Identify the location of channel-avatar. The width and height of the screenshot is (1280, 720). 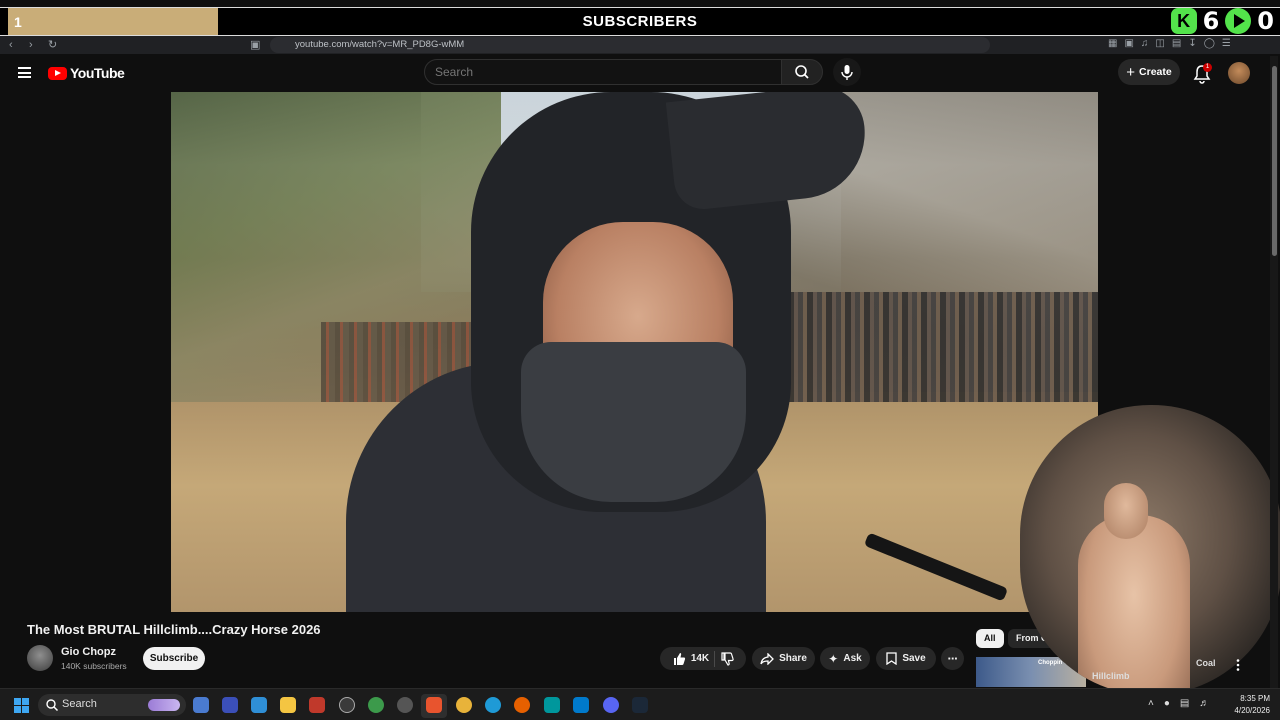
(40, 658).